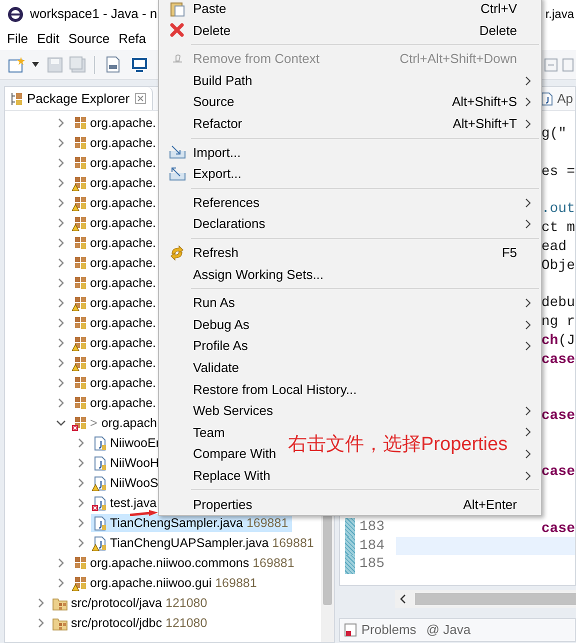 The height and width of the screenshot is (643, 576). Describe the element at coordinates (558, 172) in the screenshot. I see `code-text: es =` at that location.